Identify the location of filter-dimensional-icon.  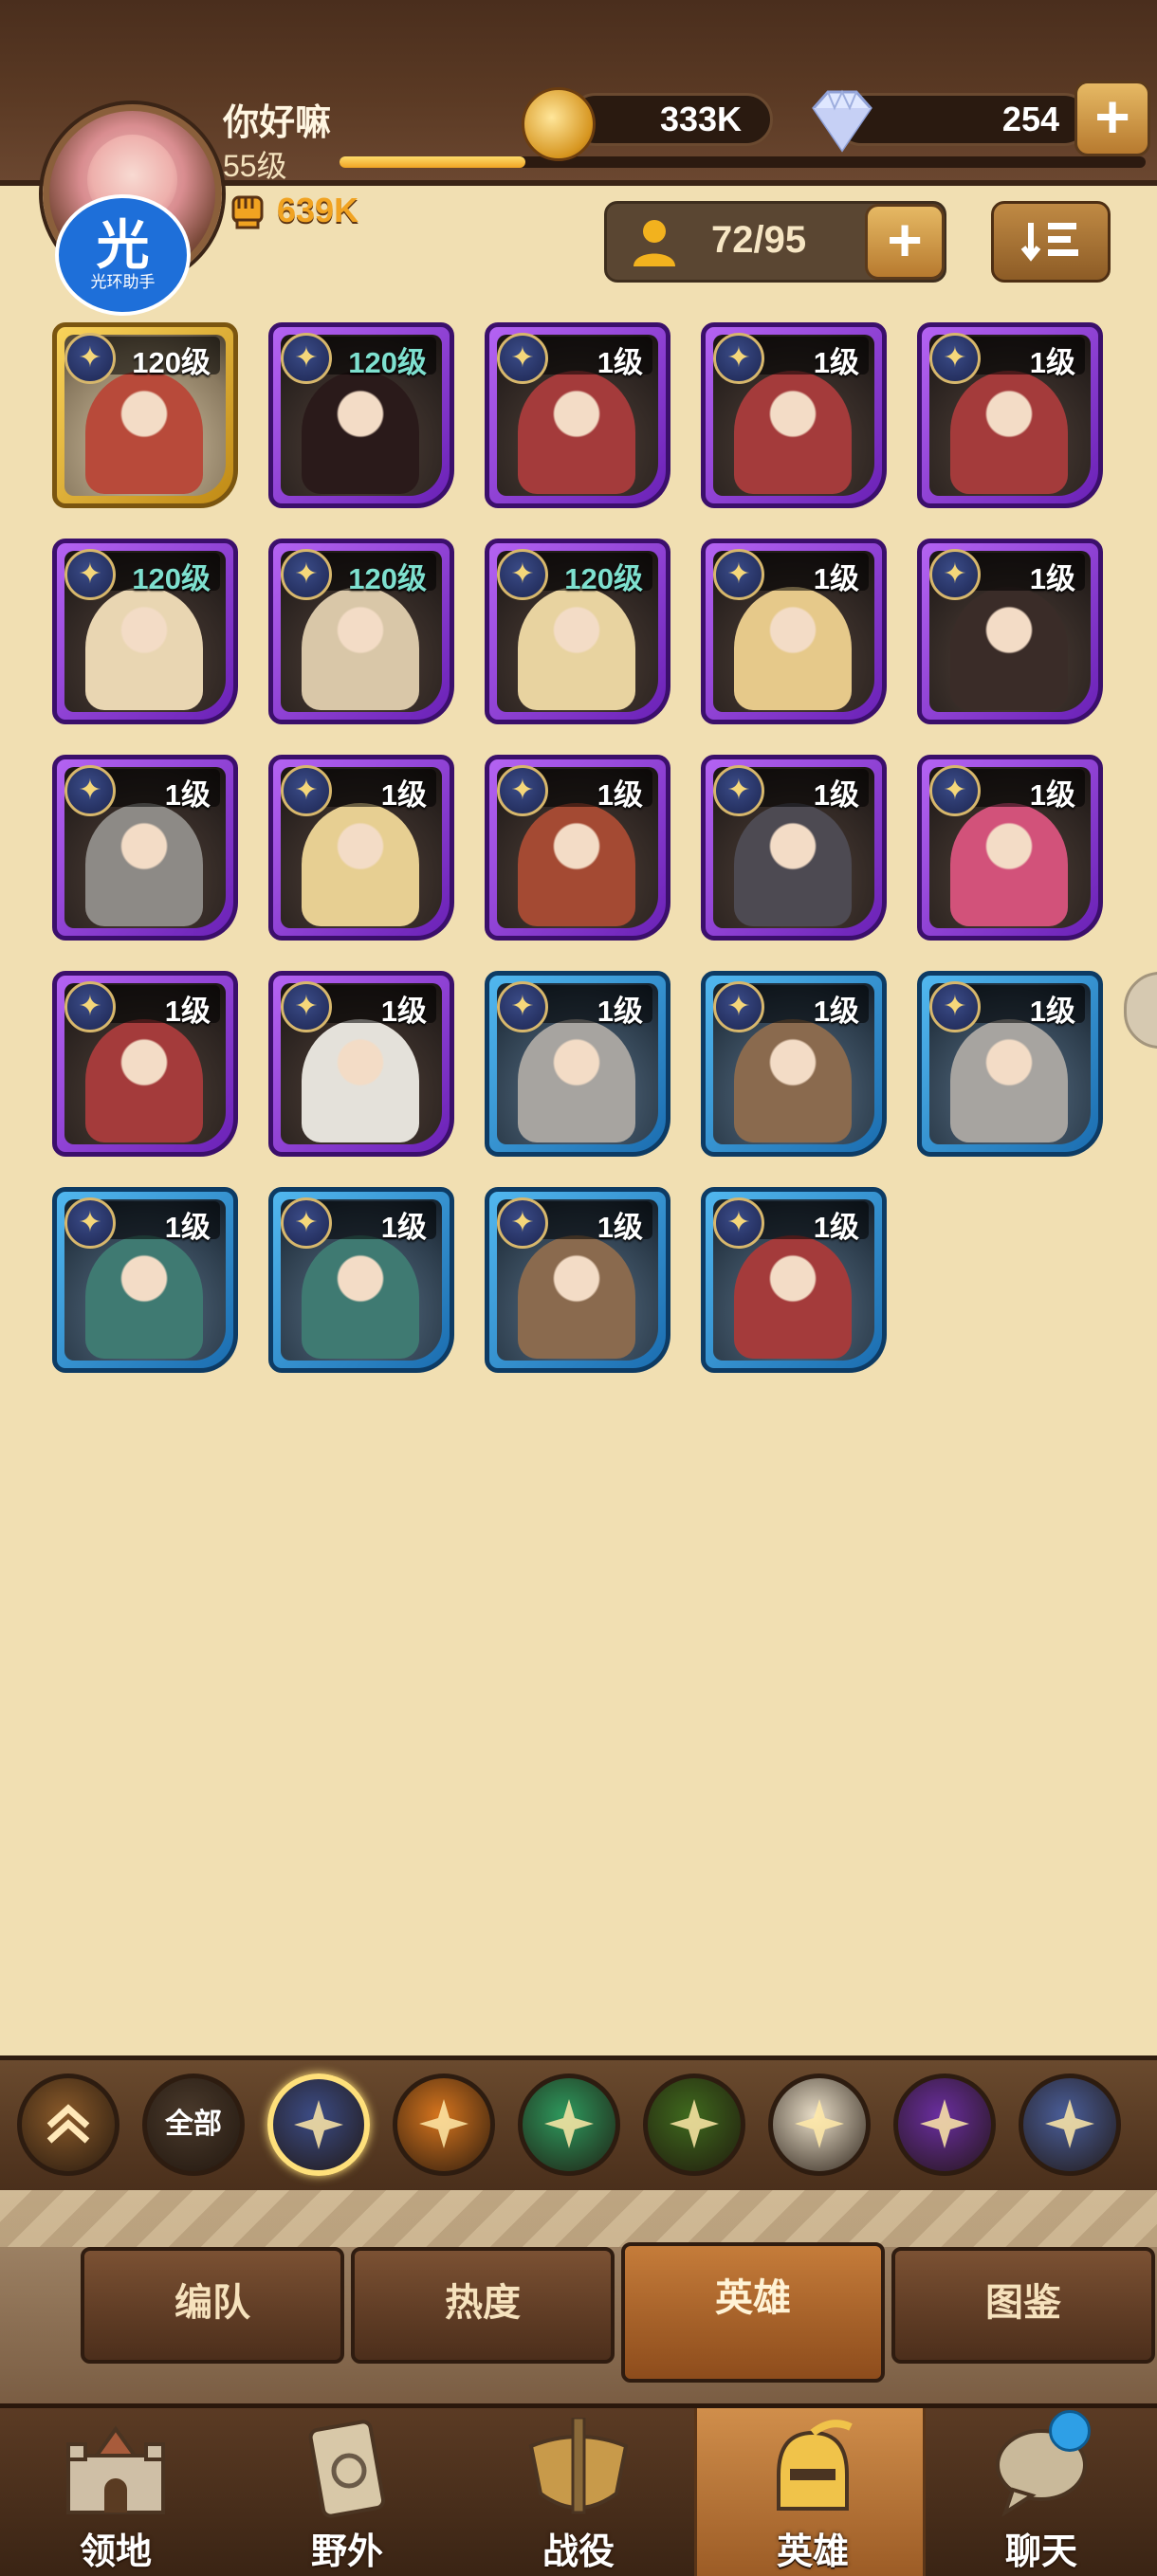
(1070, 2125).